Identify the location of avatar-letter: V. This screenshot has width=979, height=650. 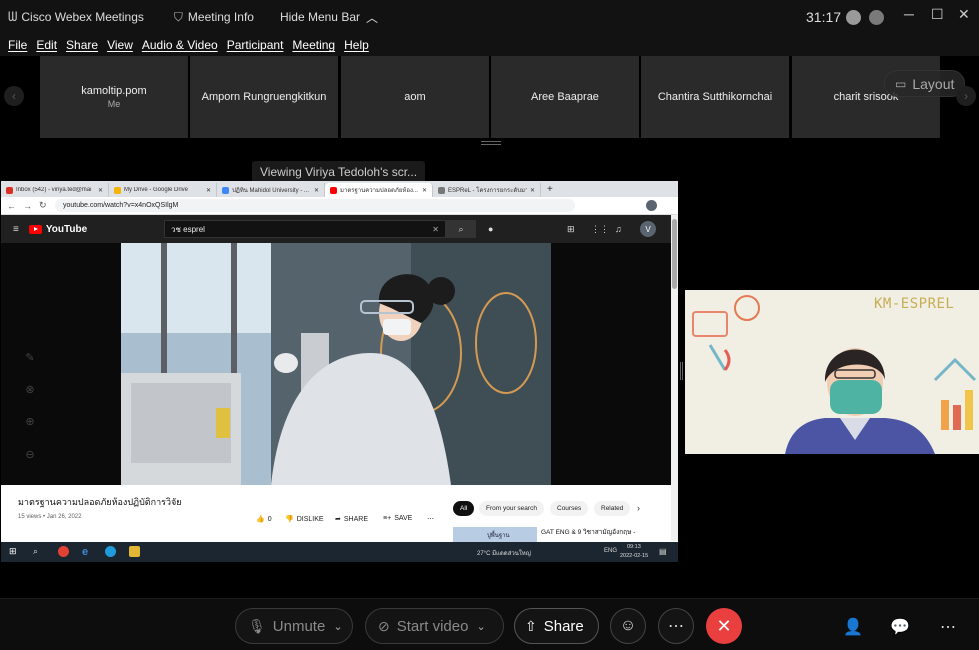
(648, 229).